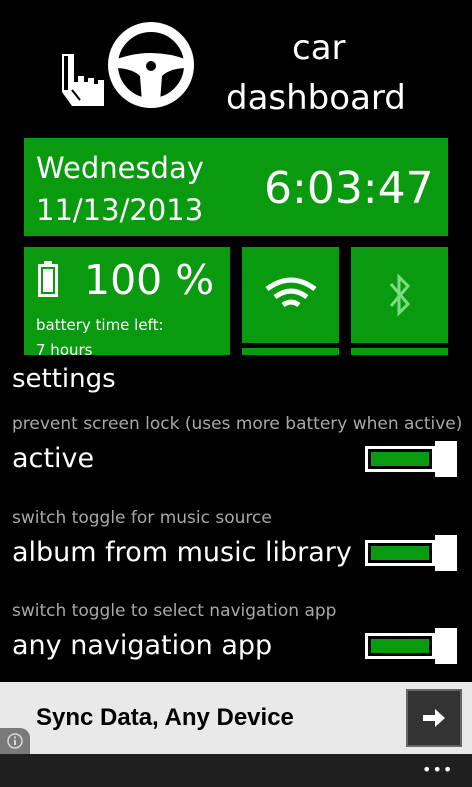 The image size is (472, 787). I want to click on ad-banner: Sync Data, Any Device, so click(236, 718).